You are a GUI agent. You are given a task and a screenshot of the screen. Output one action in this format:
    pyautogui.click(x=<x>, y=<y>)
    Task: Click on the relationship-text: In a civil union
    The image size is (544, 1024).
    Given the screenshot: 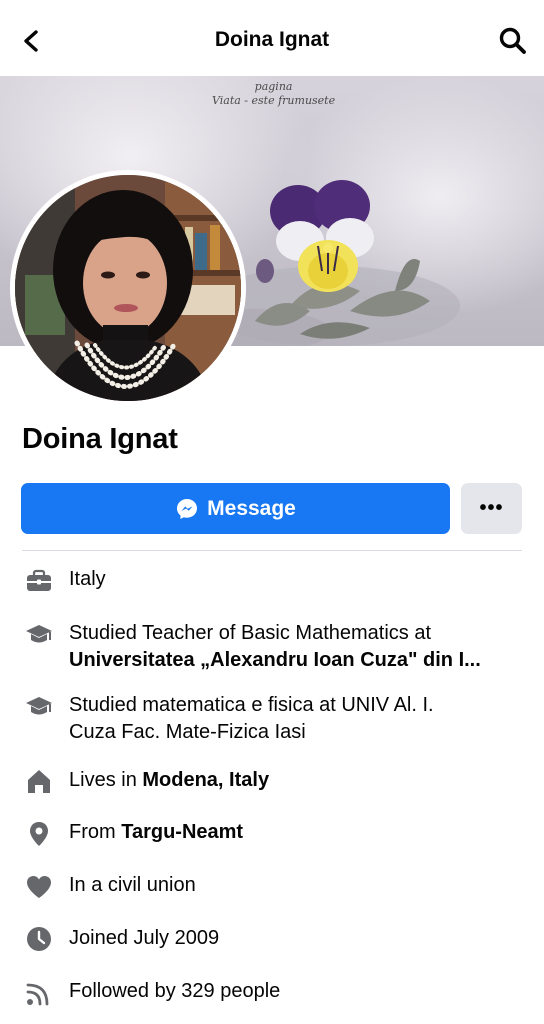 What is the action you would take?
    pyautogui.click(x=132, y=885)
    